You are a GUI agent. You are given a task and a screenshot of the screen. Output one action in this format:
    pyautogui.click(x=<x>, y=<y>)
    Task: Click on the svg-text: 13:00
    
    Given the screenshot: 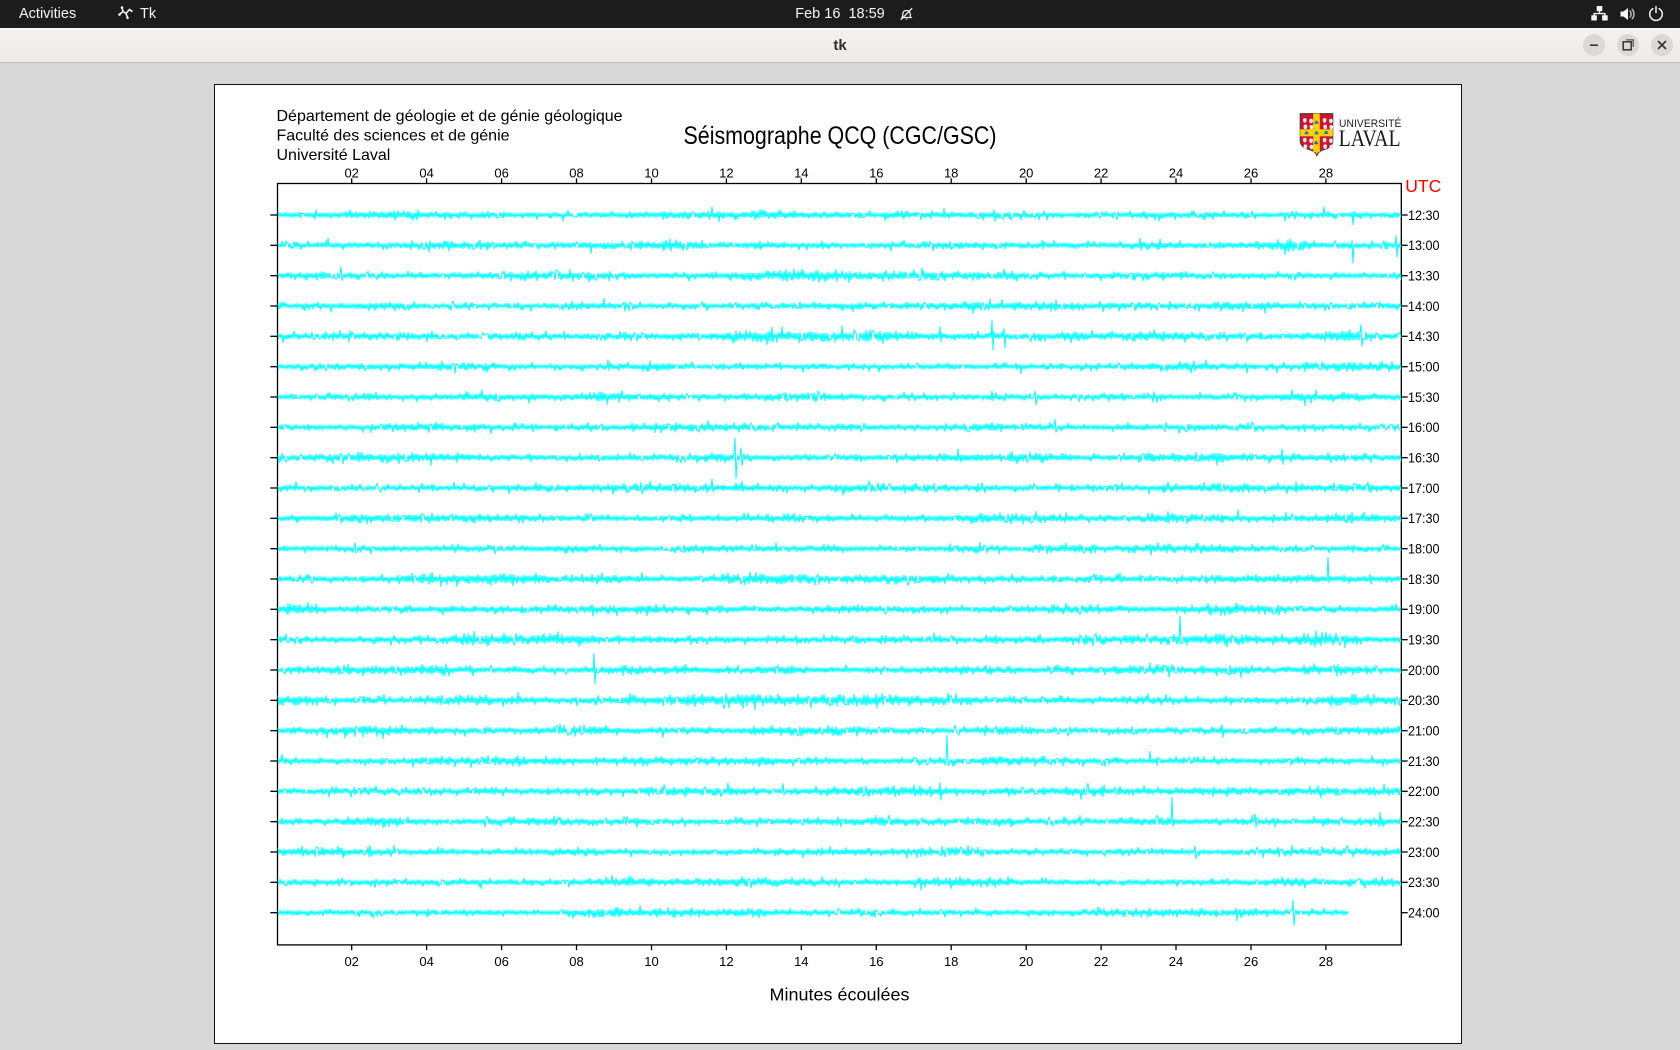 What is the action you would take?
    pyautogui.click(x=1424, y=245)
    